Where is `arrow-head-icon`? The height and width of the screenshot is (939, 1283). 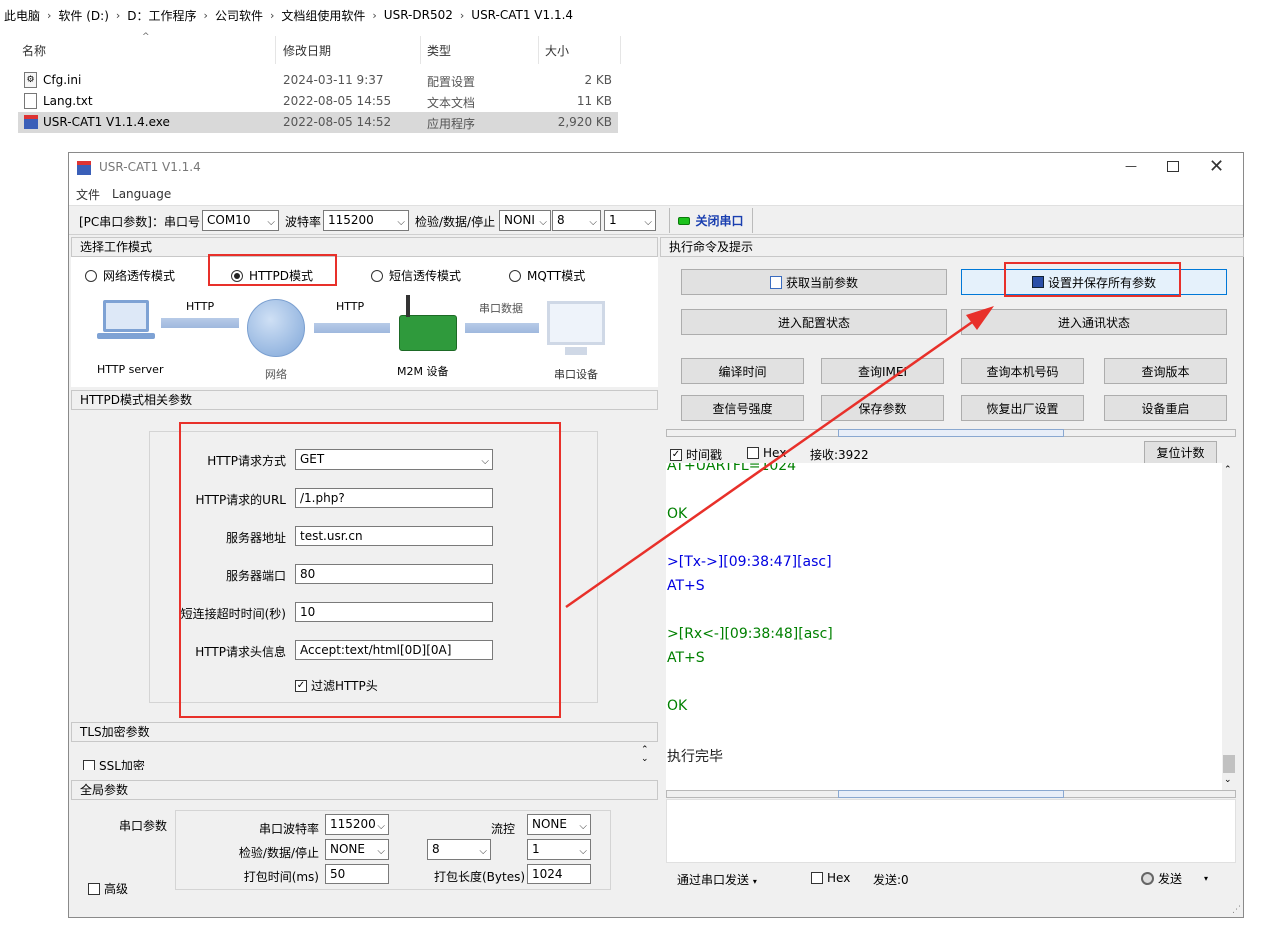 arrow-head-icon is located at coordinates (980, 318).